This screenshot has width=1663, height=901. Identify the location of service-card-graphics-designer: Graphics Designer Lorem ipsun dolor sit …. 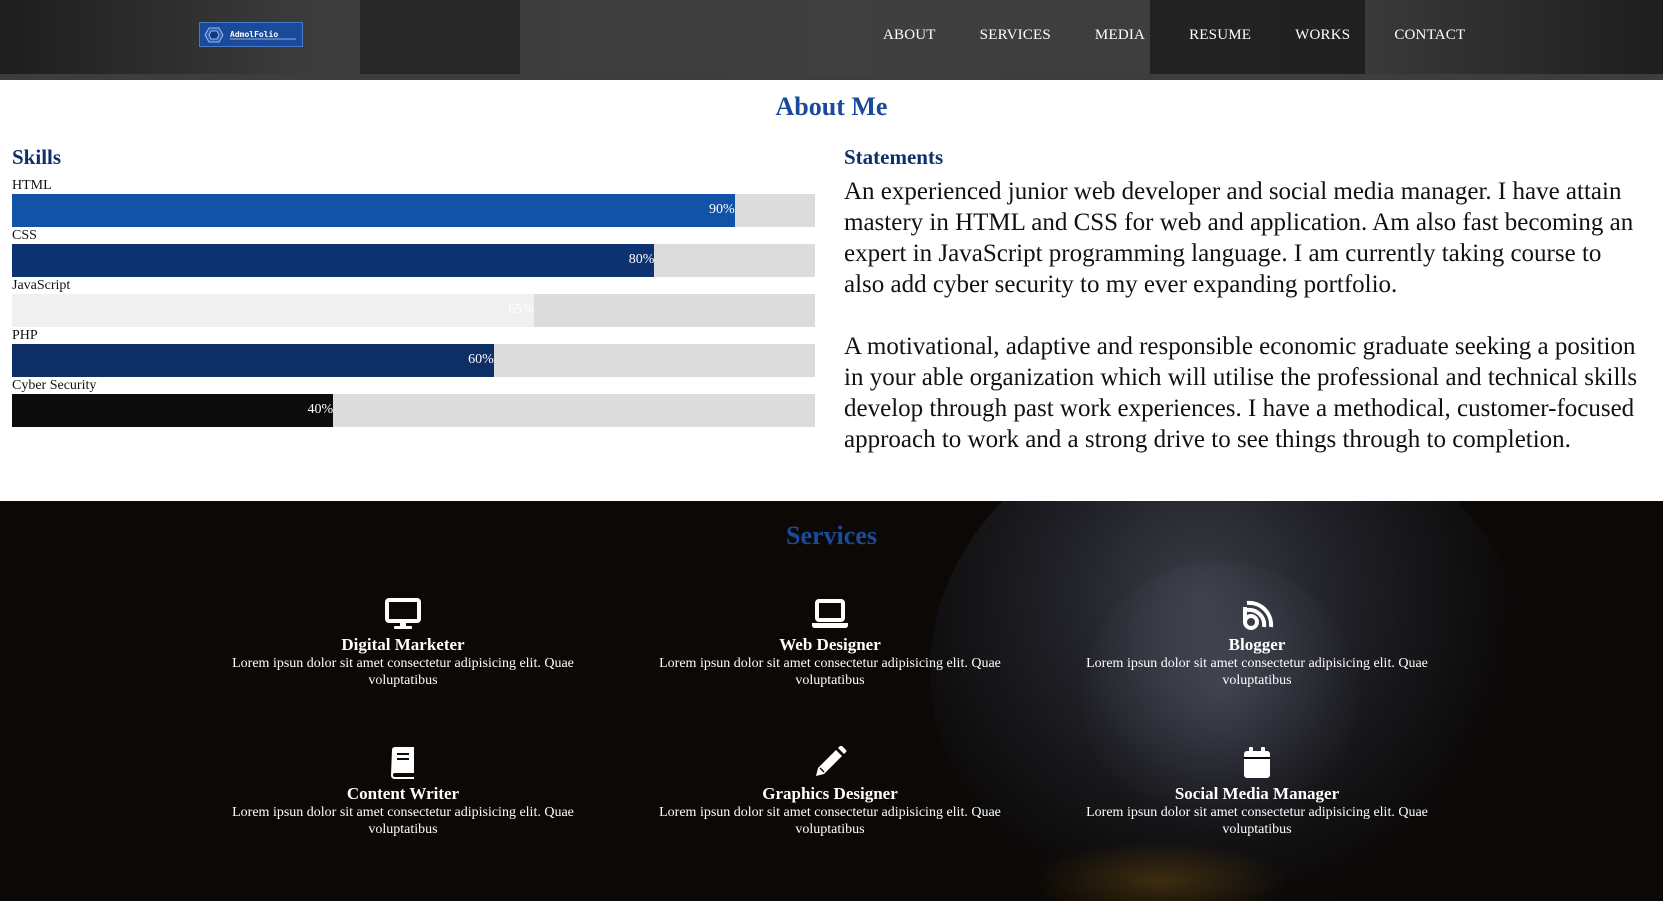
(830, 792).